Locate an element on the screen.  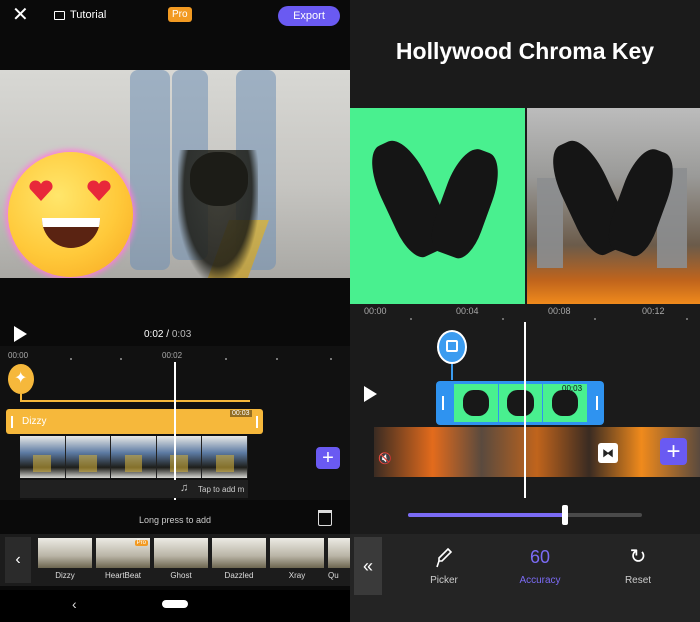
accuracy-slider is located at coordinates (525, 515).